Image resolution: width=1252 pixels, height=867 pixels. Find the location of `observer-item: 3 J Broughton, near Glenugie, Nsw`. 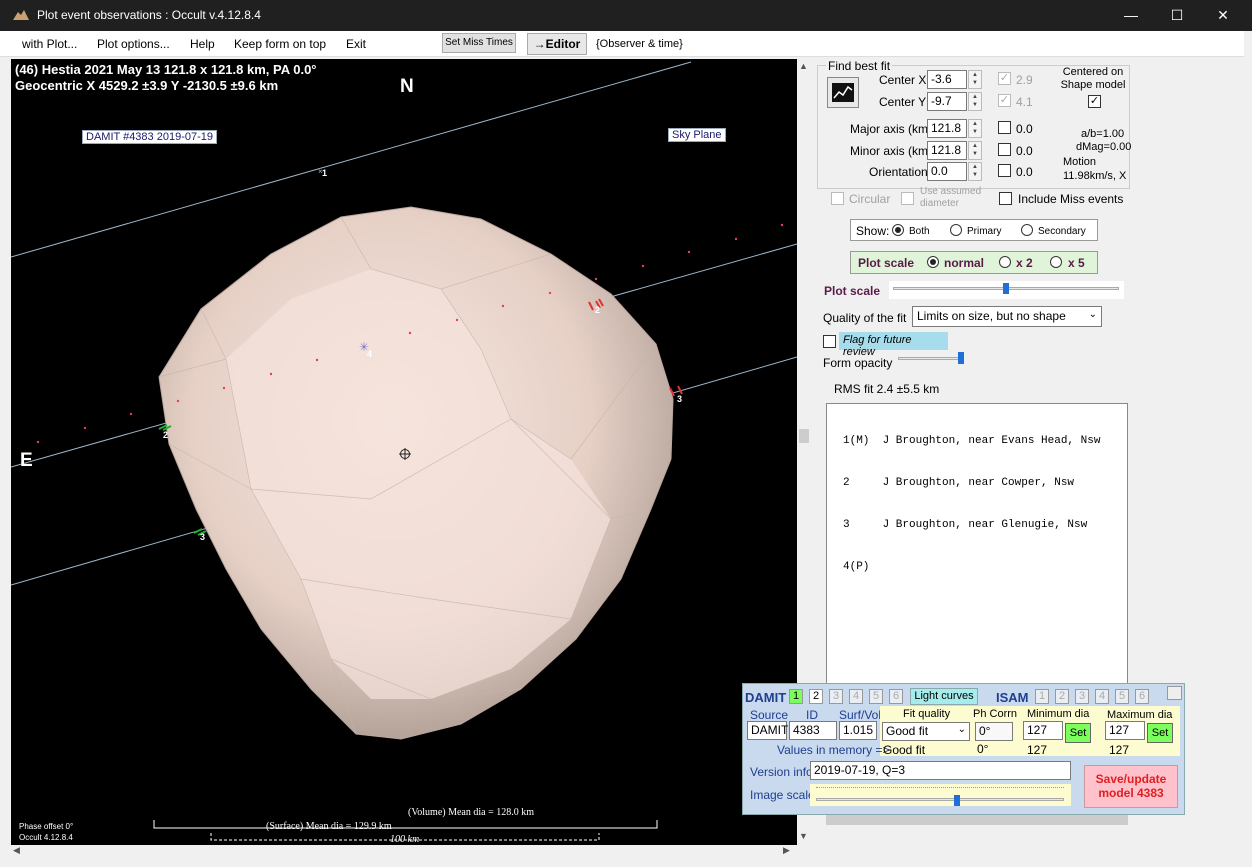

observer-item: 3 J Broughton, near Glenugie, Nsw is located at coordinates (985, 525).